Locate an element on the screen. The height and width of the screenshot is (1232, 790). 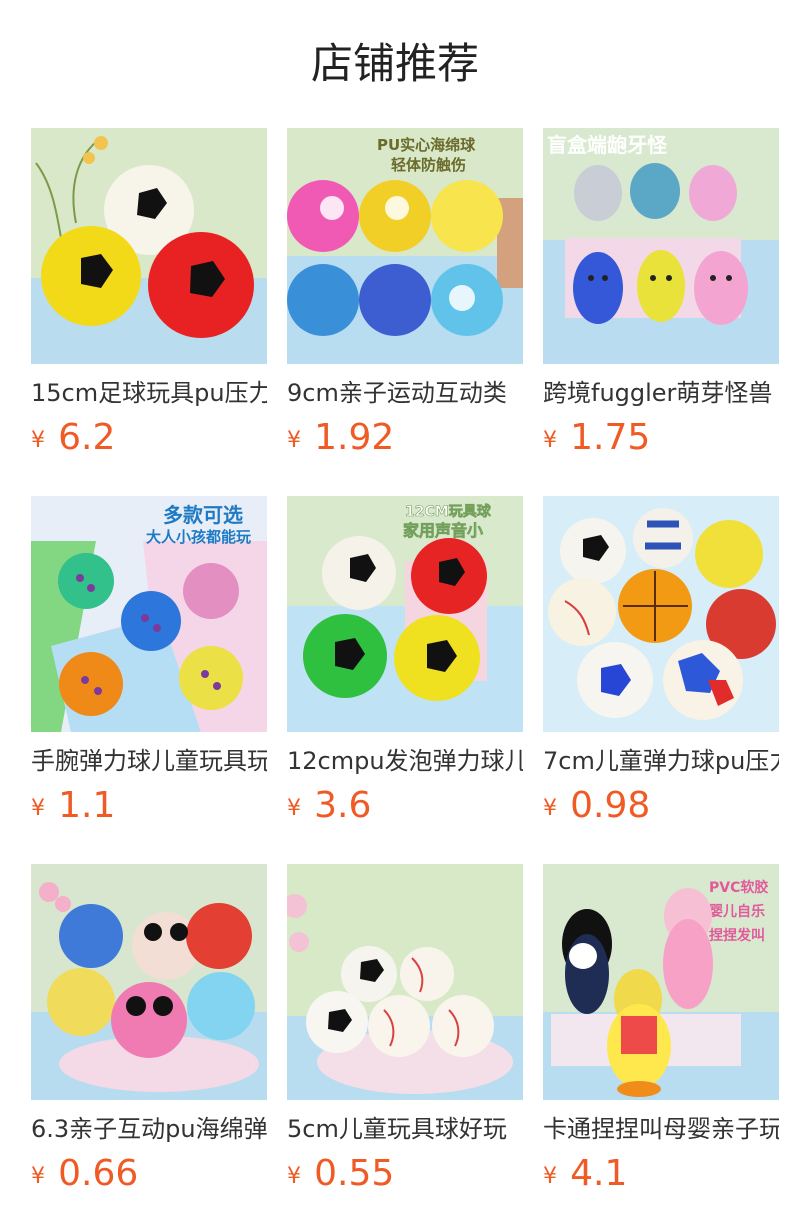
product-price: ¥ 0.55 is located at coordinates (340, 1177).